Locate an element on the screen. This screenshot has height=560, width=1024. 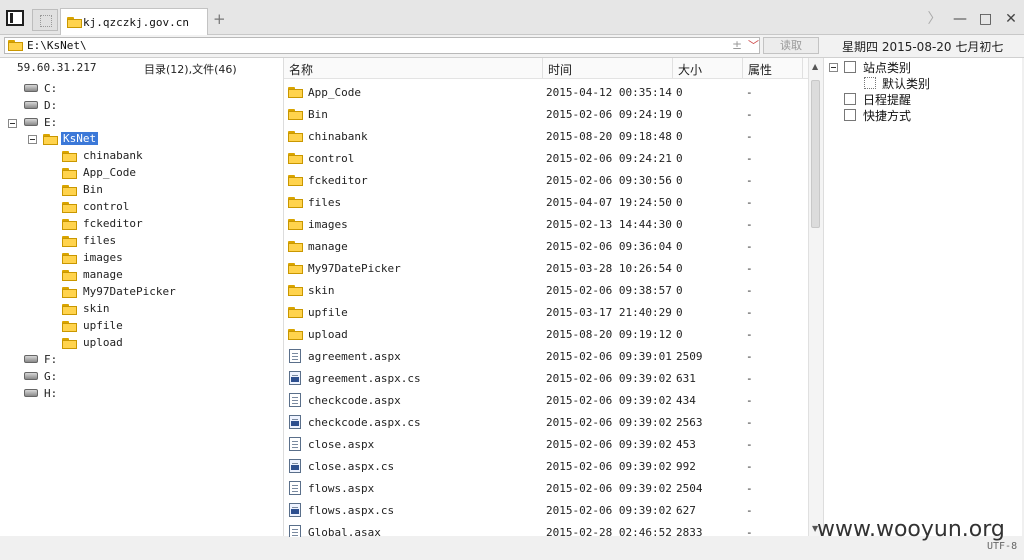
table-row: flows.aspx 2015-02-06 09:39:02 2504 - is located at coordinates (546, 488).